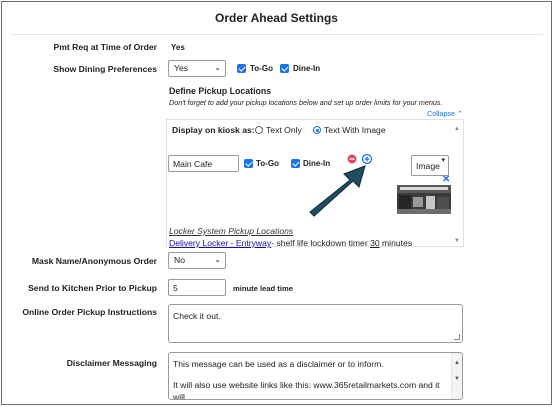 The height and width of the screenshot is (407, 554). Describe the element at coordinates (213, 130) in the screenshot. I see `kiosk-display-label: Display on kiosk as:` at that location.